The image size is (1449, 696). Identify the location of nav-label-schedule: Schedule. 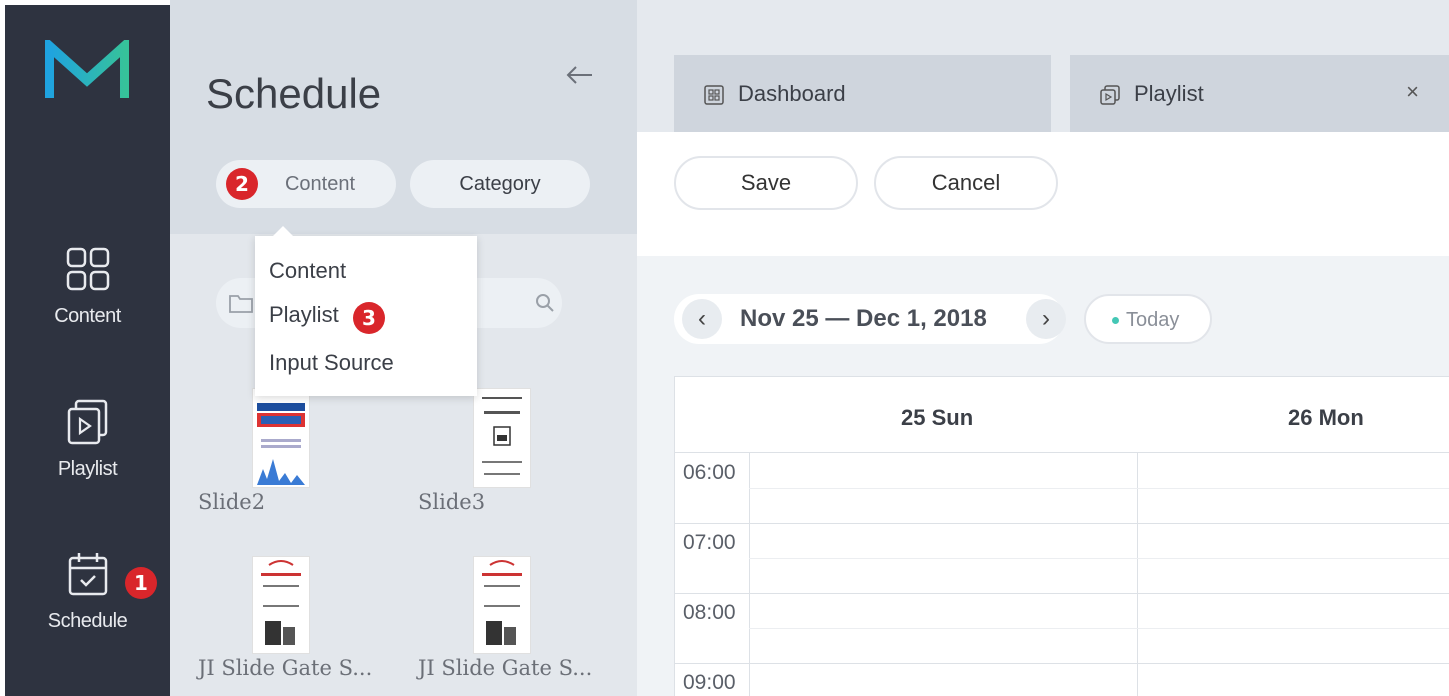
(87, 621).